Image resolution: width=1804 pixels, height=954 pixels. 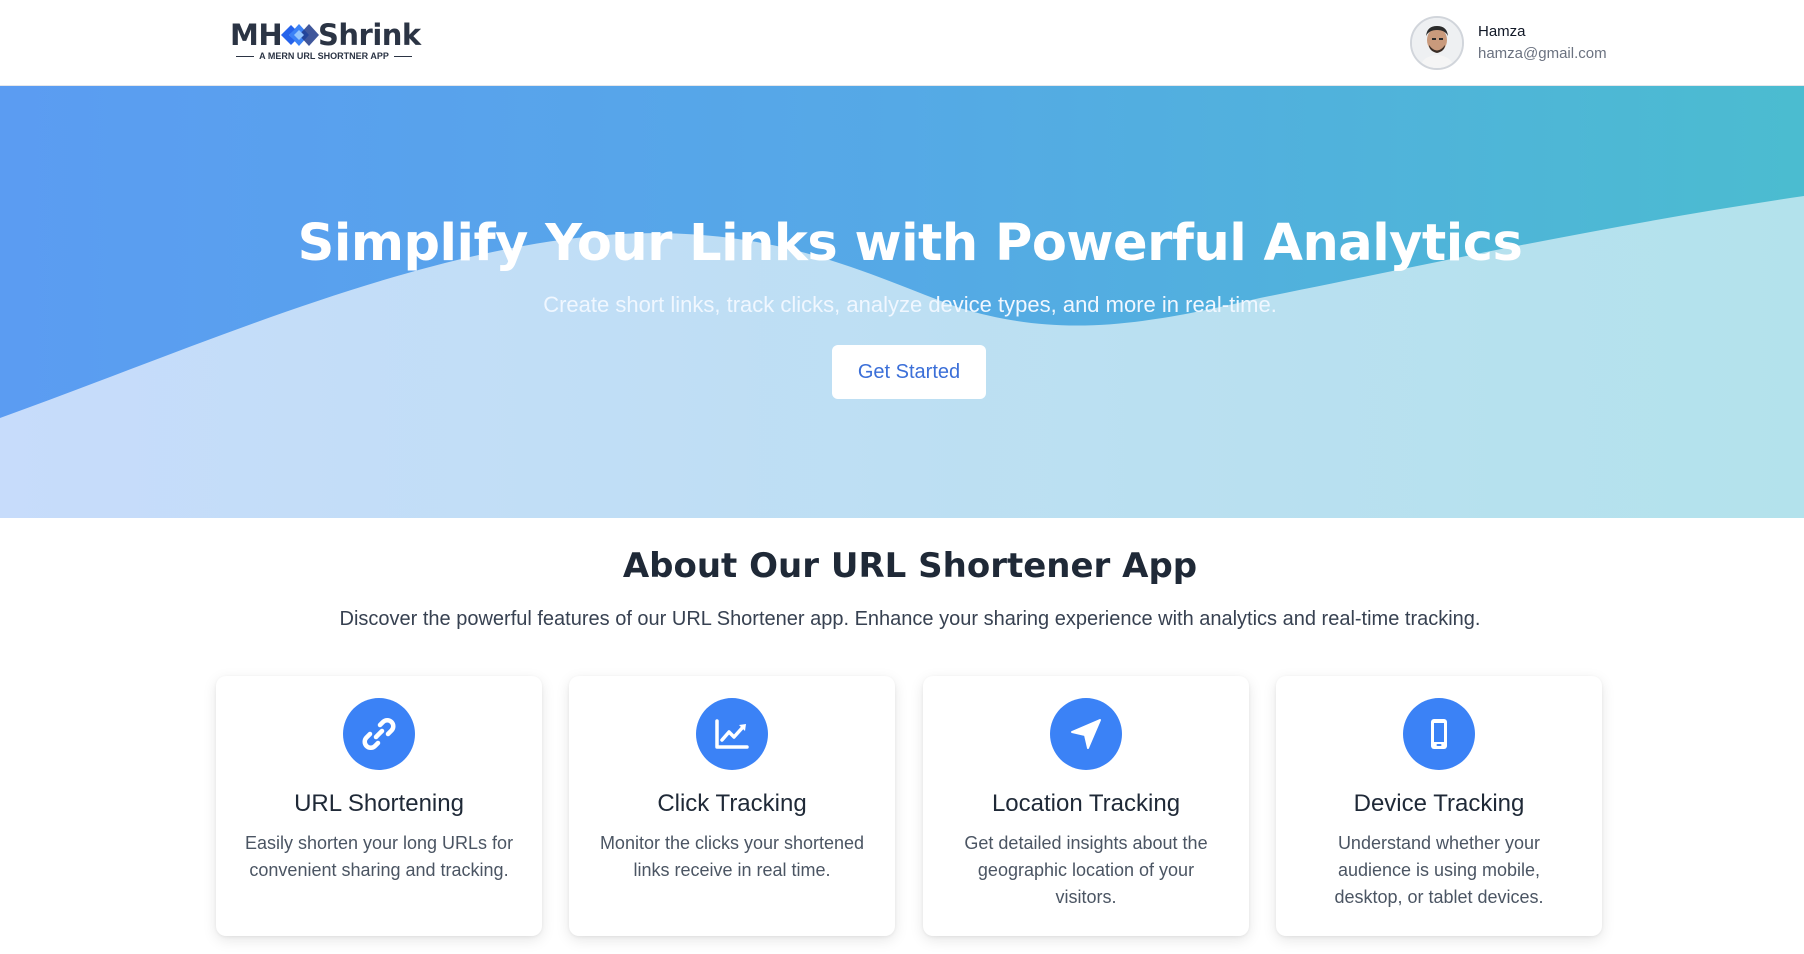 What do you see at coordinates (369, 35) in the screenshot?
I see `logo-right-text: Shrink` at bounding box center [369, 35].